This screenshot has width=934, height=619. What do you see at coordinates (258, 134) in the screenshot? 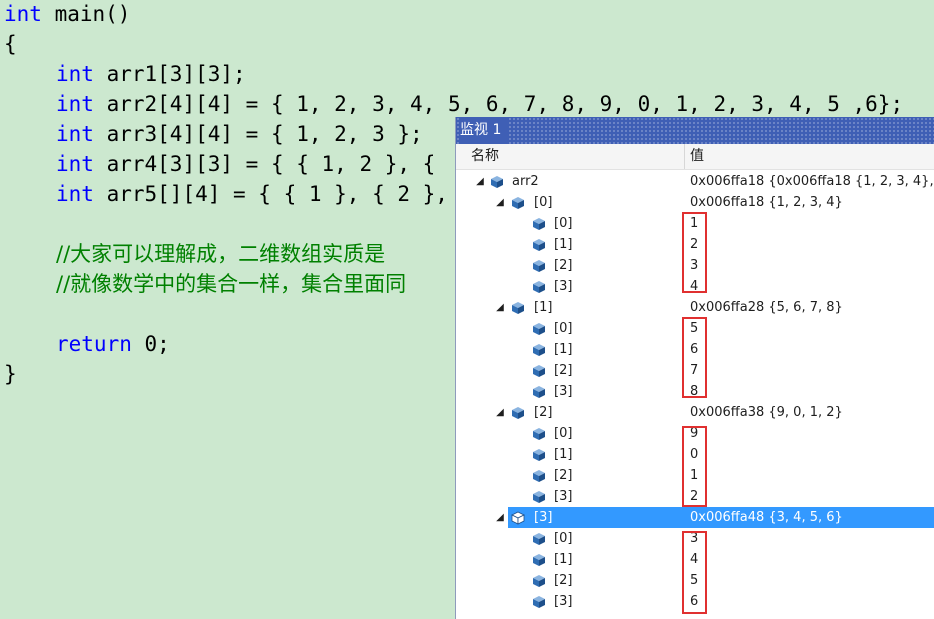
I see `code-text: arr3[4][4] = { 1, 2, 3 };` at bounding box center [258, 134].